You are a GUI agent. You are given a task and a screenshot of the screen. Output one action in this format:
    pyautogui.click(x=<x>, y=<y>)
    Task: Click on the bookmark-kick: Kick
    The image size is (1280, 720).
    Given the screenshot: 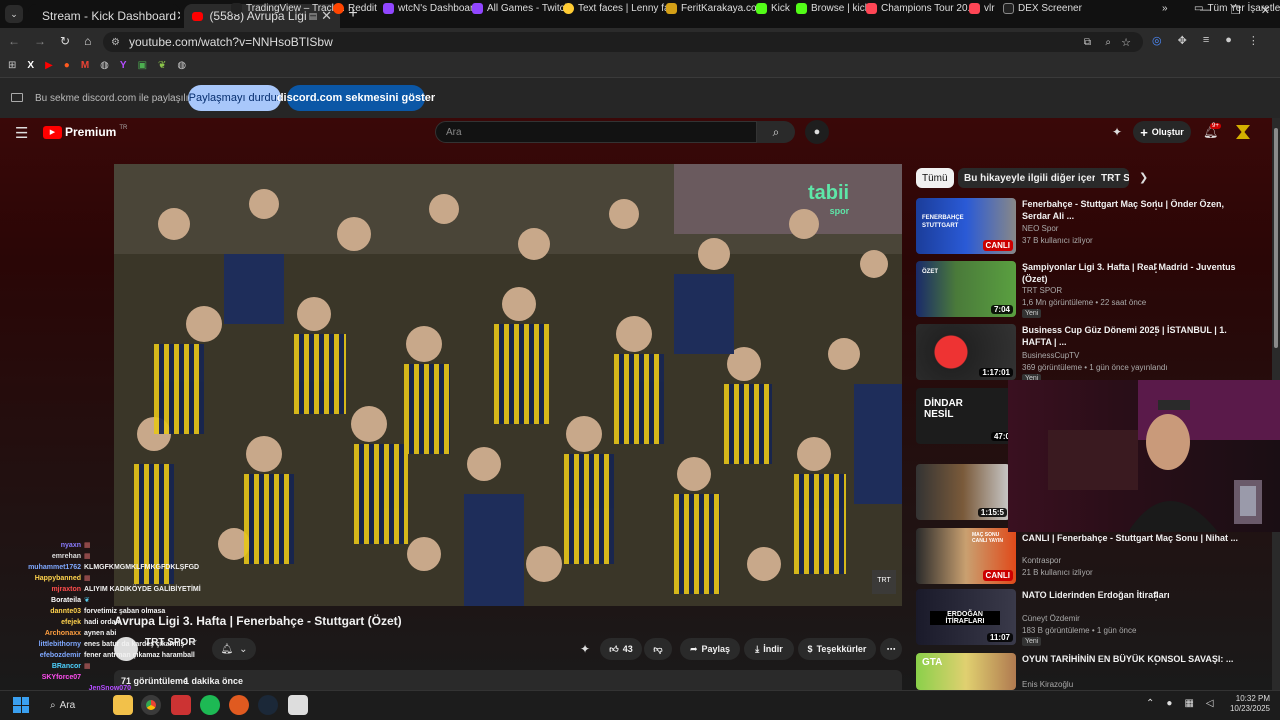 What is the action you would take?
    pyautogui.click(x=773, y=8)
    